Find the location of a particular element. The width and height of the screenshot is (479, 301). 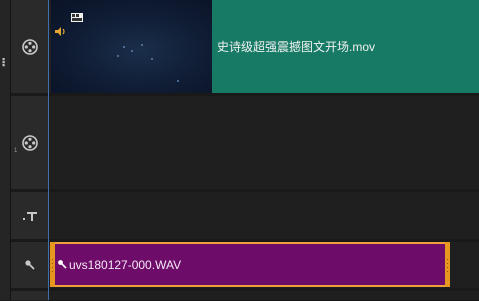

track-index-label: 1 is located at coordinates (16, 151).